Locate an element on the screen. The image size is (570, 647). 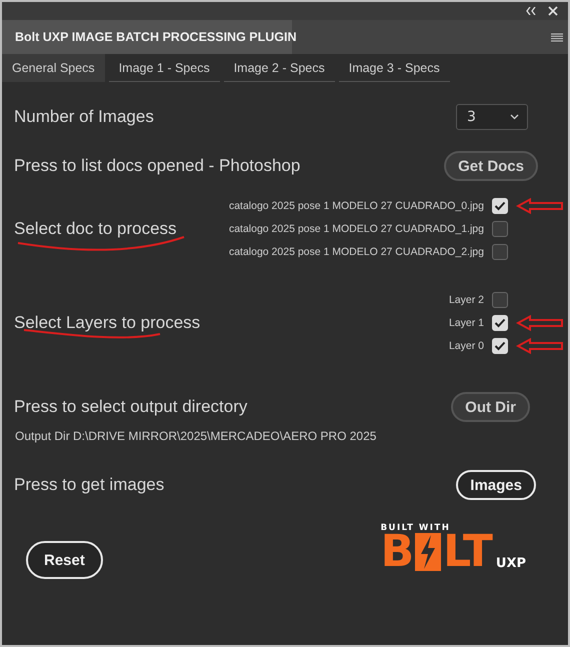
layer-name: Layer 1 is located at coordinates (466, 323).